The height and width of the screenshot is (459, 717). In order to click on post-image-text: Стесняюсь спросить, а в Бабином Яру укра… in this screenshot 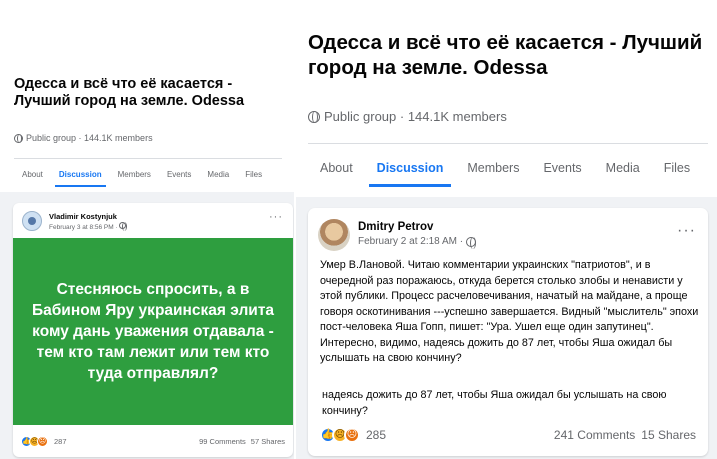, I will do `click(153, 331)`.